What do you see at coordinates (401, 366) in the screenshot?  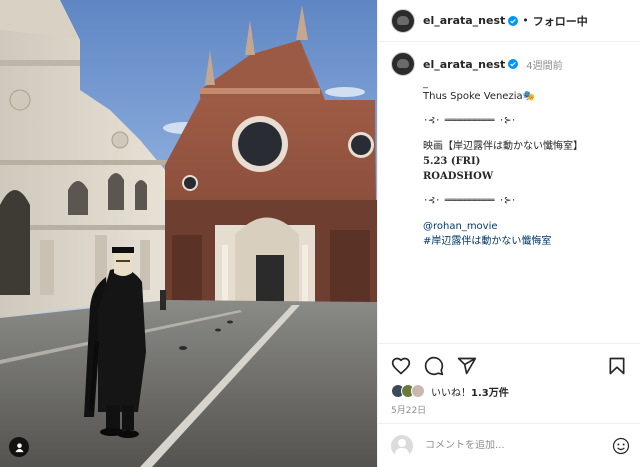 I see `heart-icon` at bounding box center [401, 366].